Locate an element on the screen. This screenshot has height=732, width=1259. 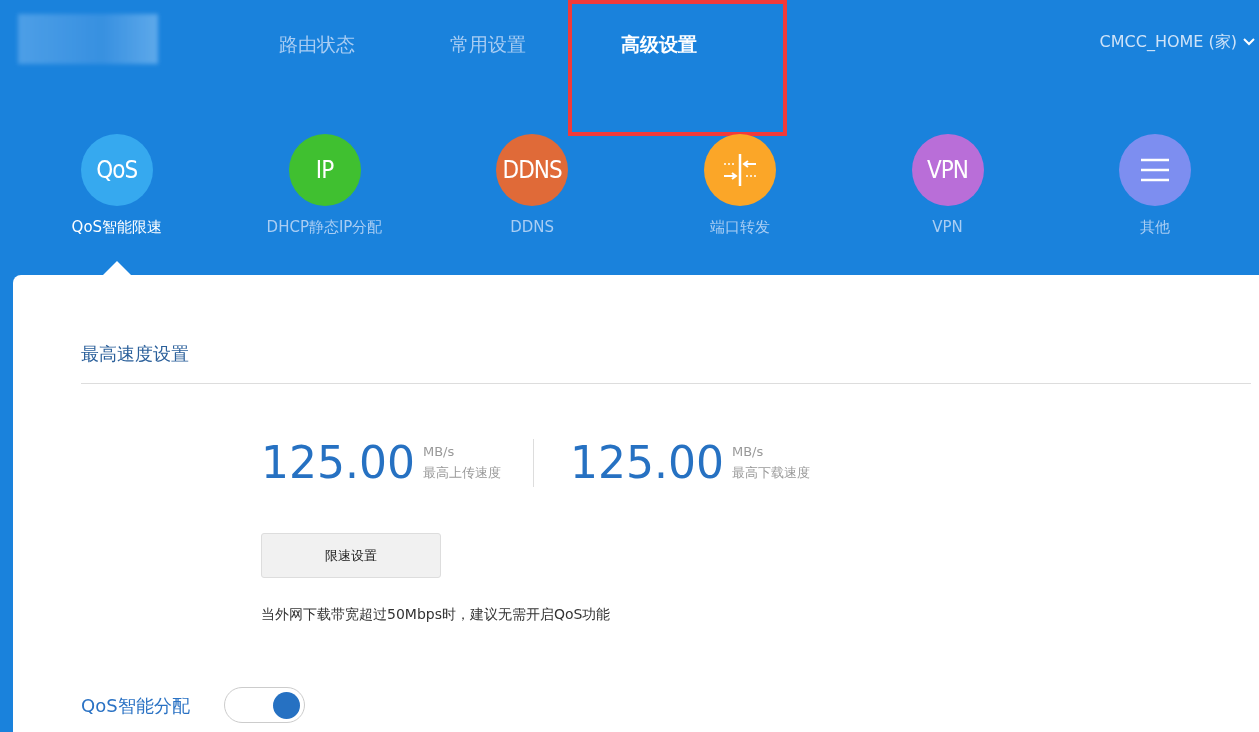
speed-caption: 最高上传速度 is located at coordinates (461, 473).